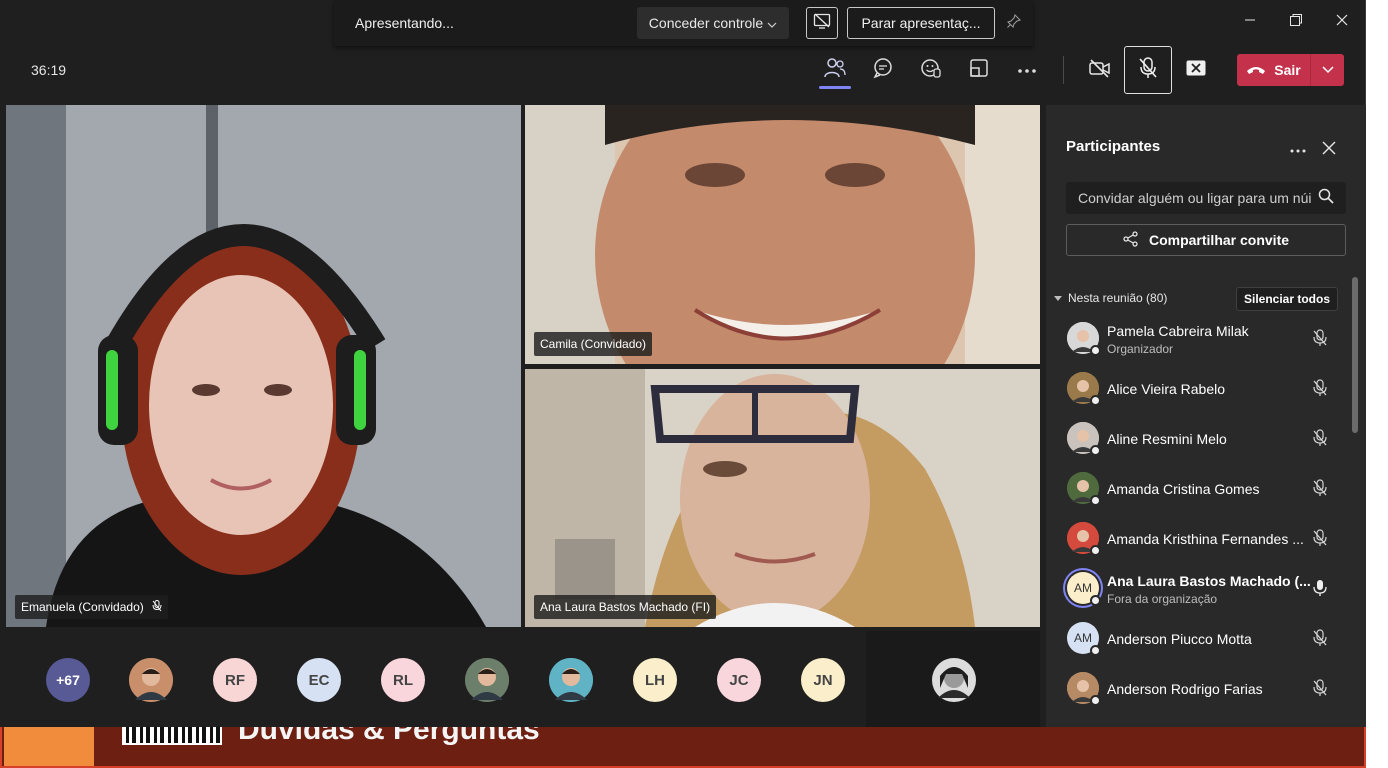 This screenshot has height=768, width=1388. I want to click on participant-name: Ana Laura Bastos Machado (FI), so click(625, 607).